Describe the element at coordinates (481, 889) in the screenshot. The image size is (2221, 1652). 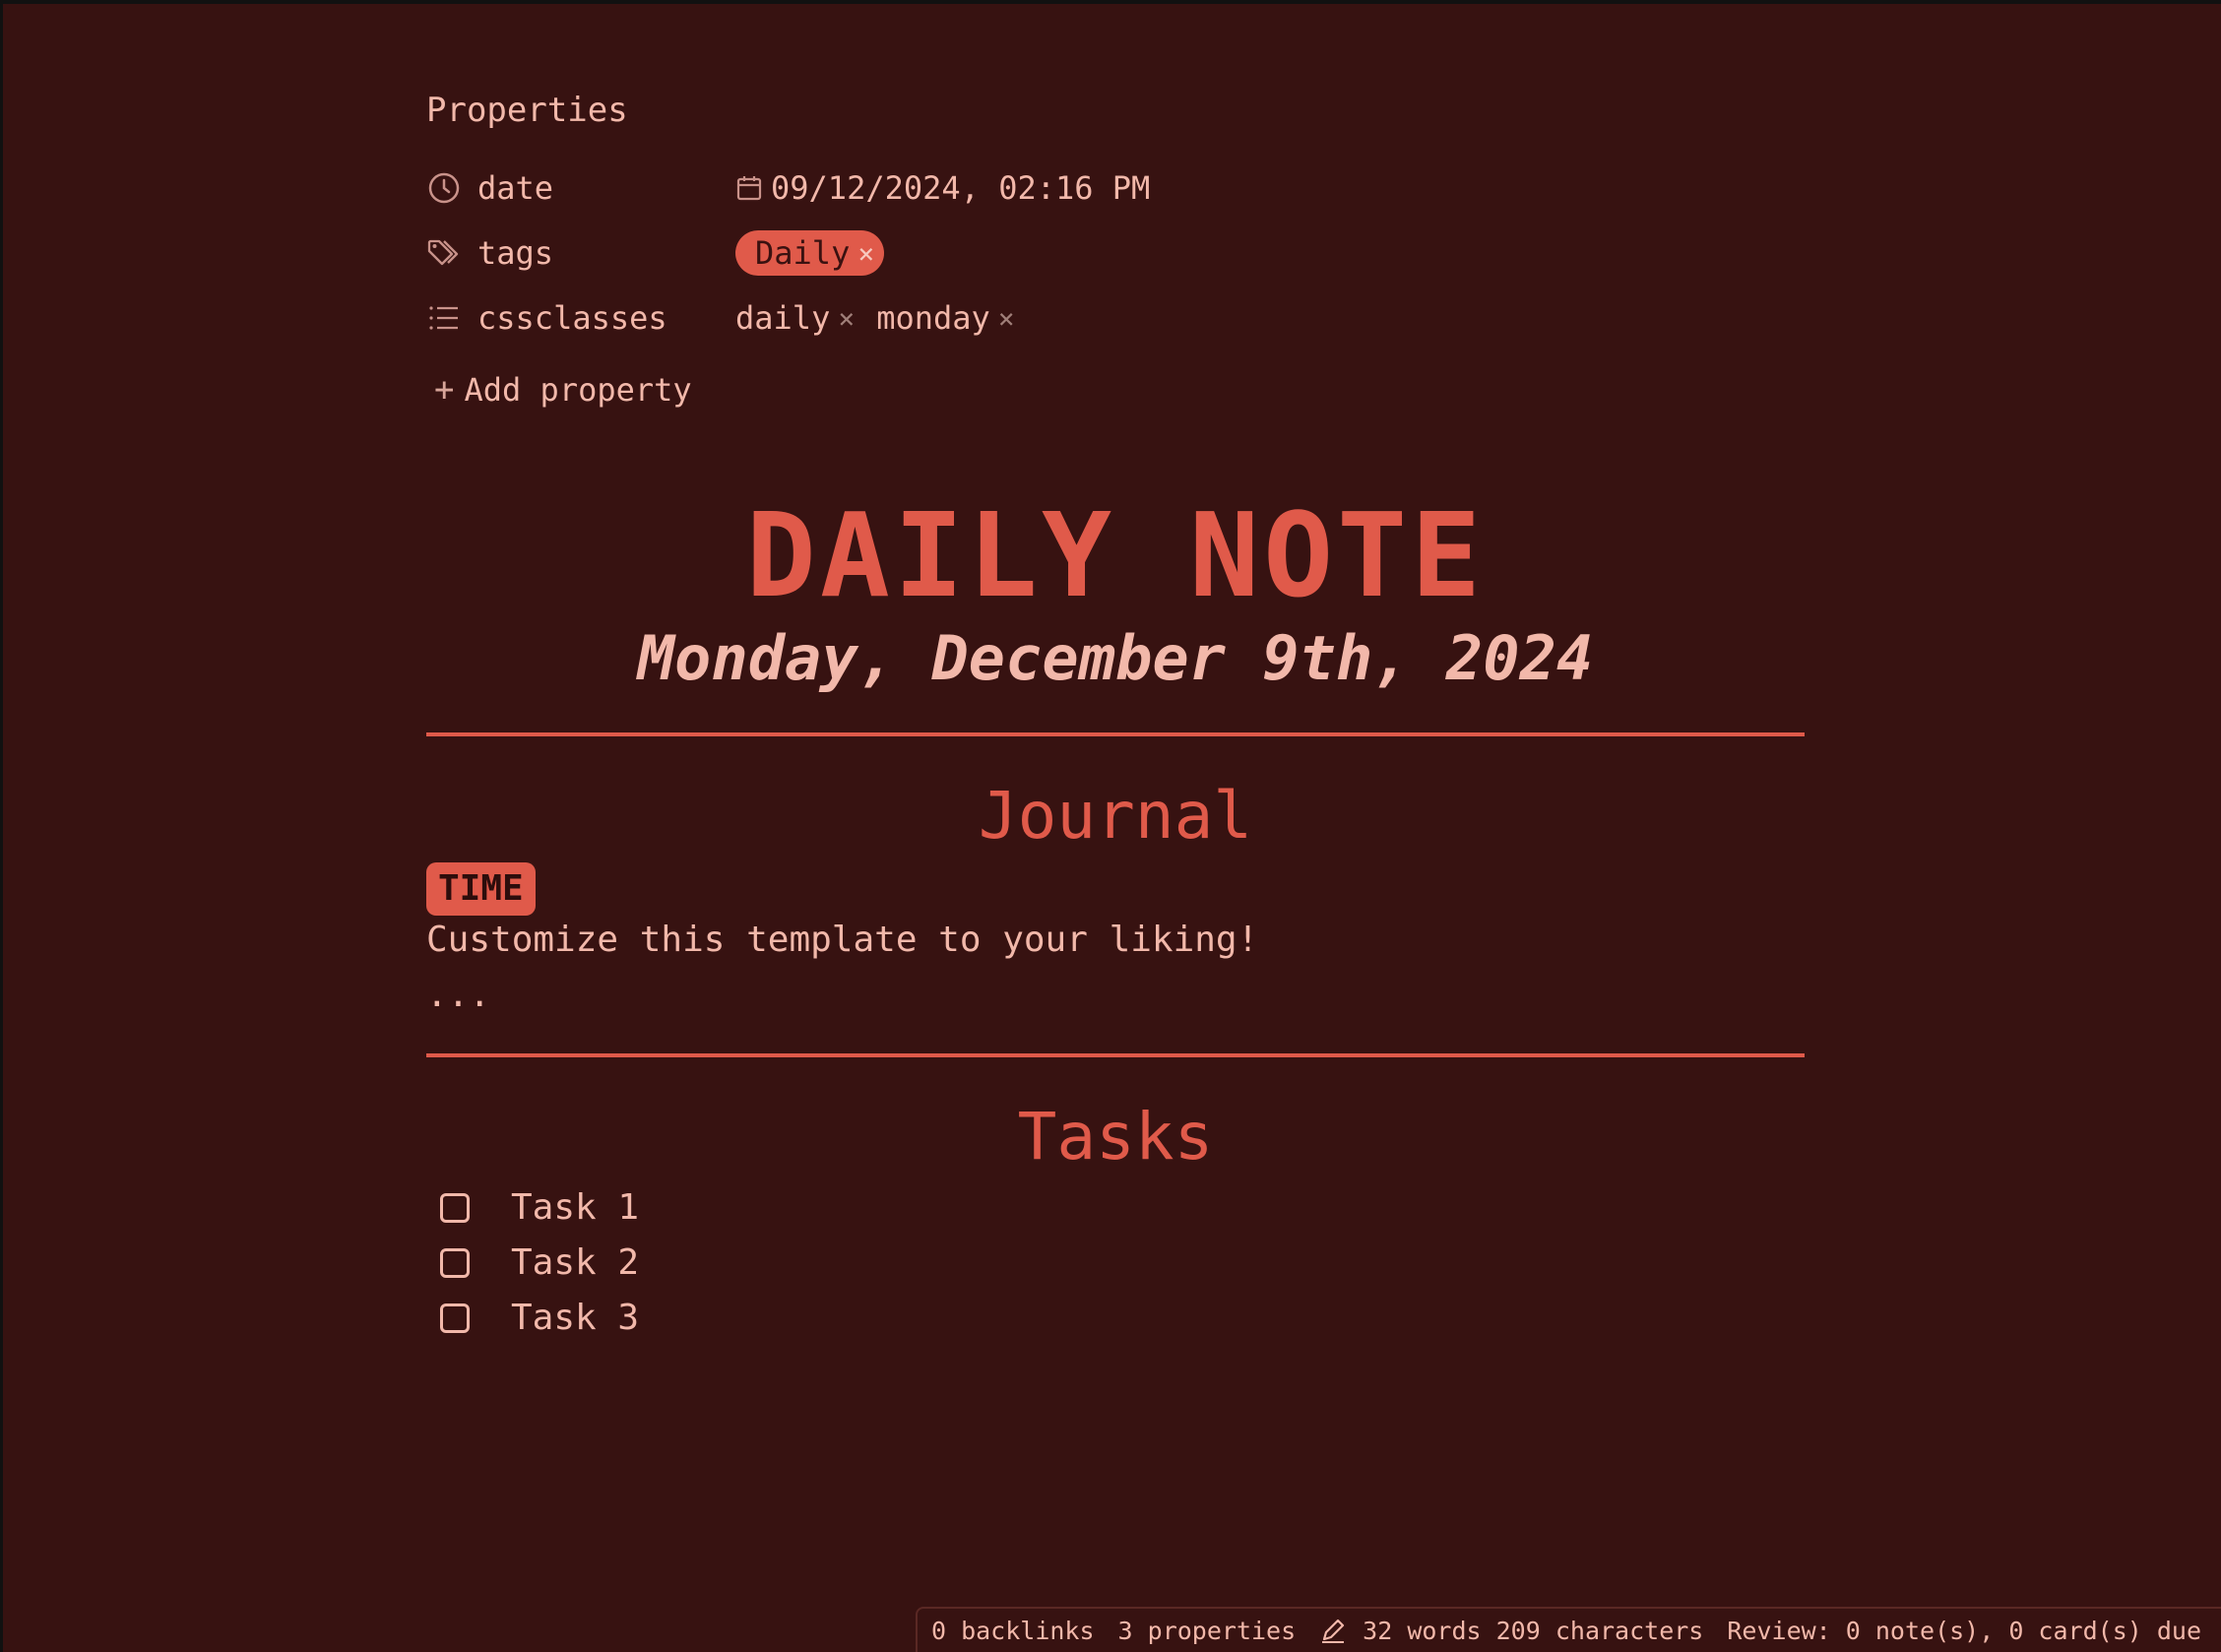
I see `time-badge: TIME` at that location.